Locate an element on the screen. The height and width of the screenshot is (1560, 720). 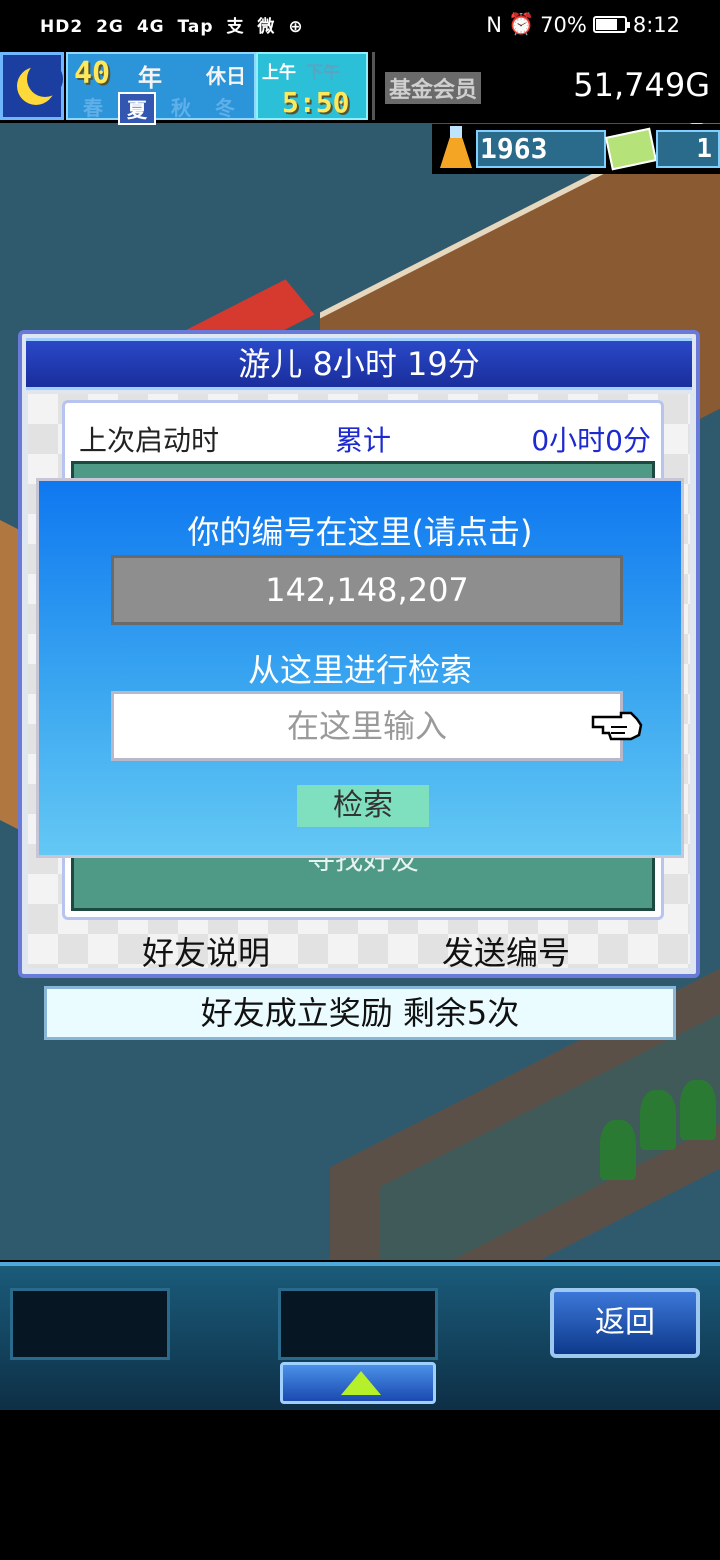
money-amount: 51,749G is located at coordinates (641, 85).